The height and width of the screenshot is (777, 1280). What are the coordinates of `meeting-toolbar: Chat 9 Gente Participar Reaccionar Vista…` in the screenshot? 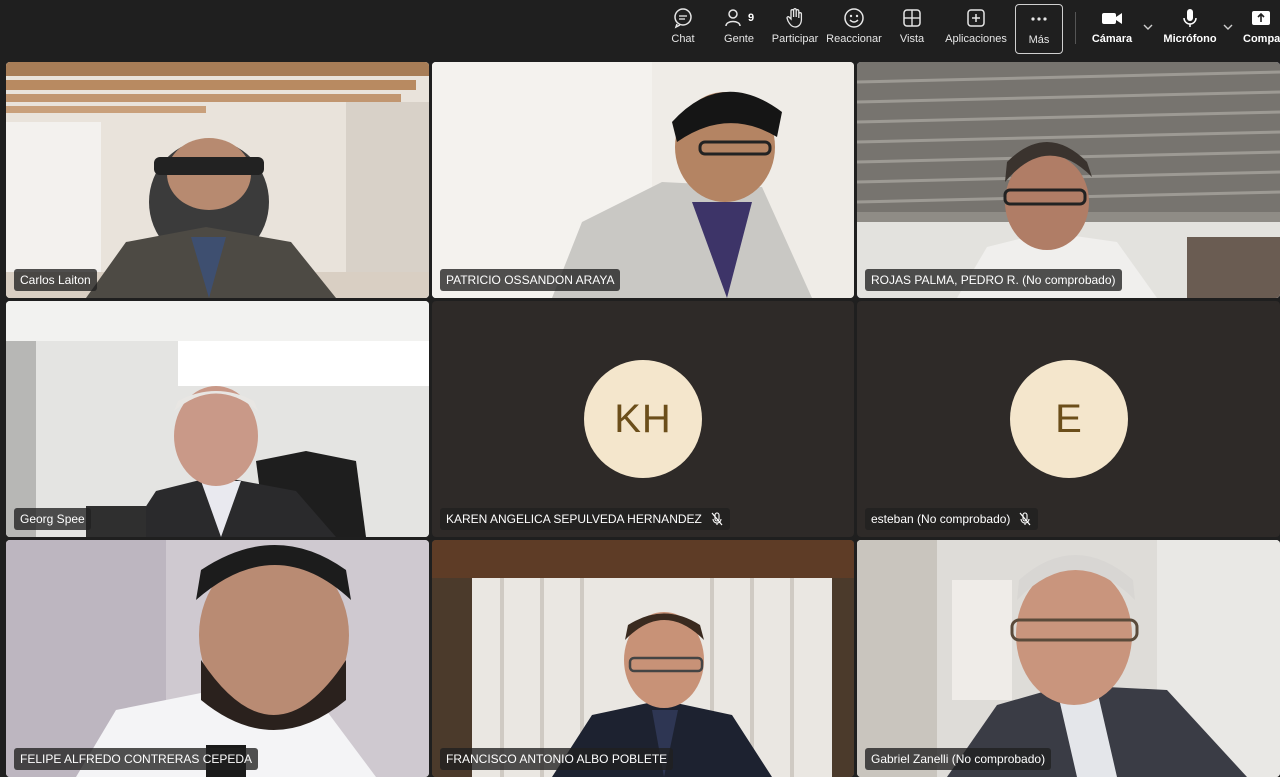 It's located at (640, 29).